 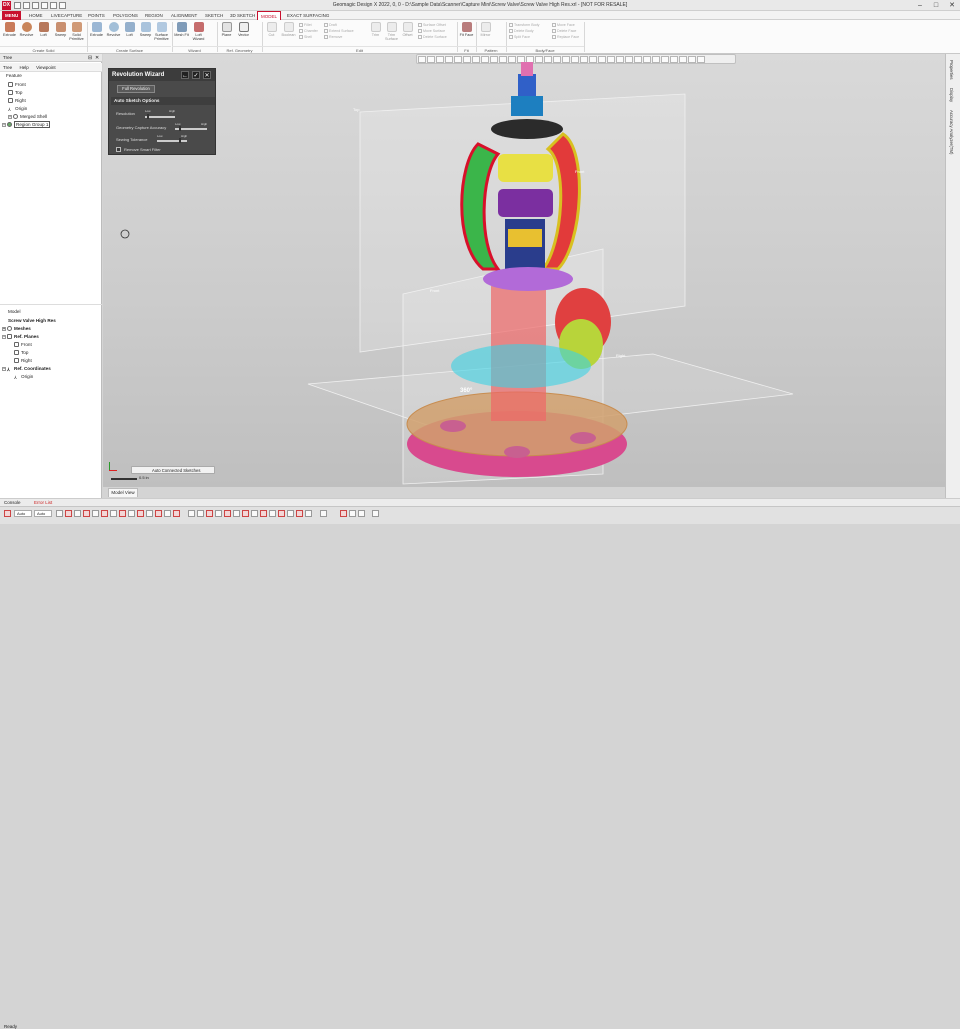 What do you see at coordinates (438, 37) in the screenshot?
I see `delete-surface-button: Delete Surface` at bounding box center [438, 37].